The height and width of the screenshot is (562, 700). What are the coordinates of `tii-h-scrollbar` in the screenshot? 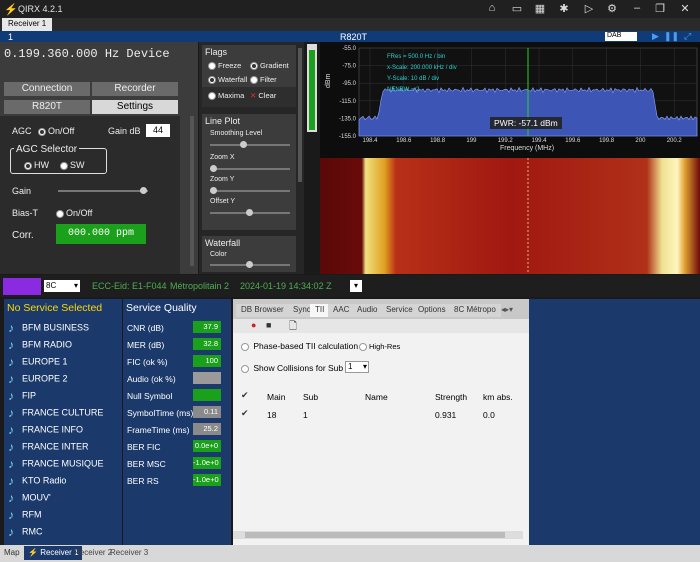 It's located at (378, 535).